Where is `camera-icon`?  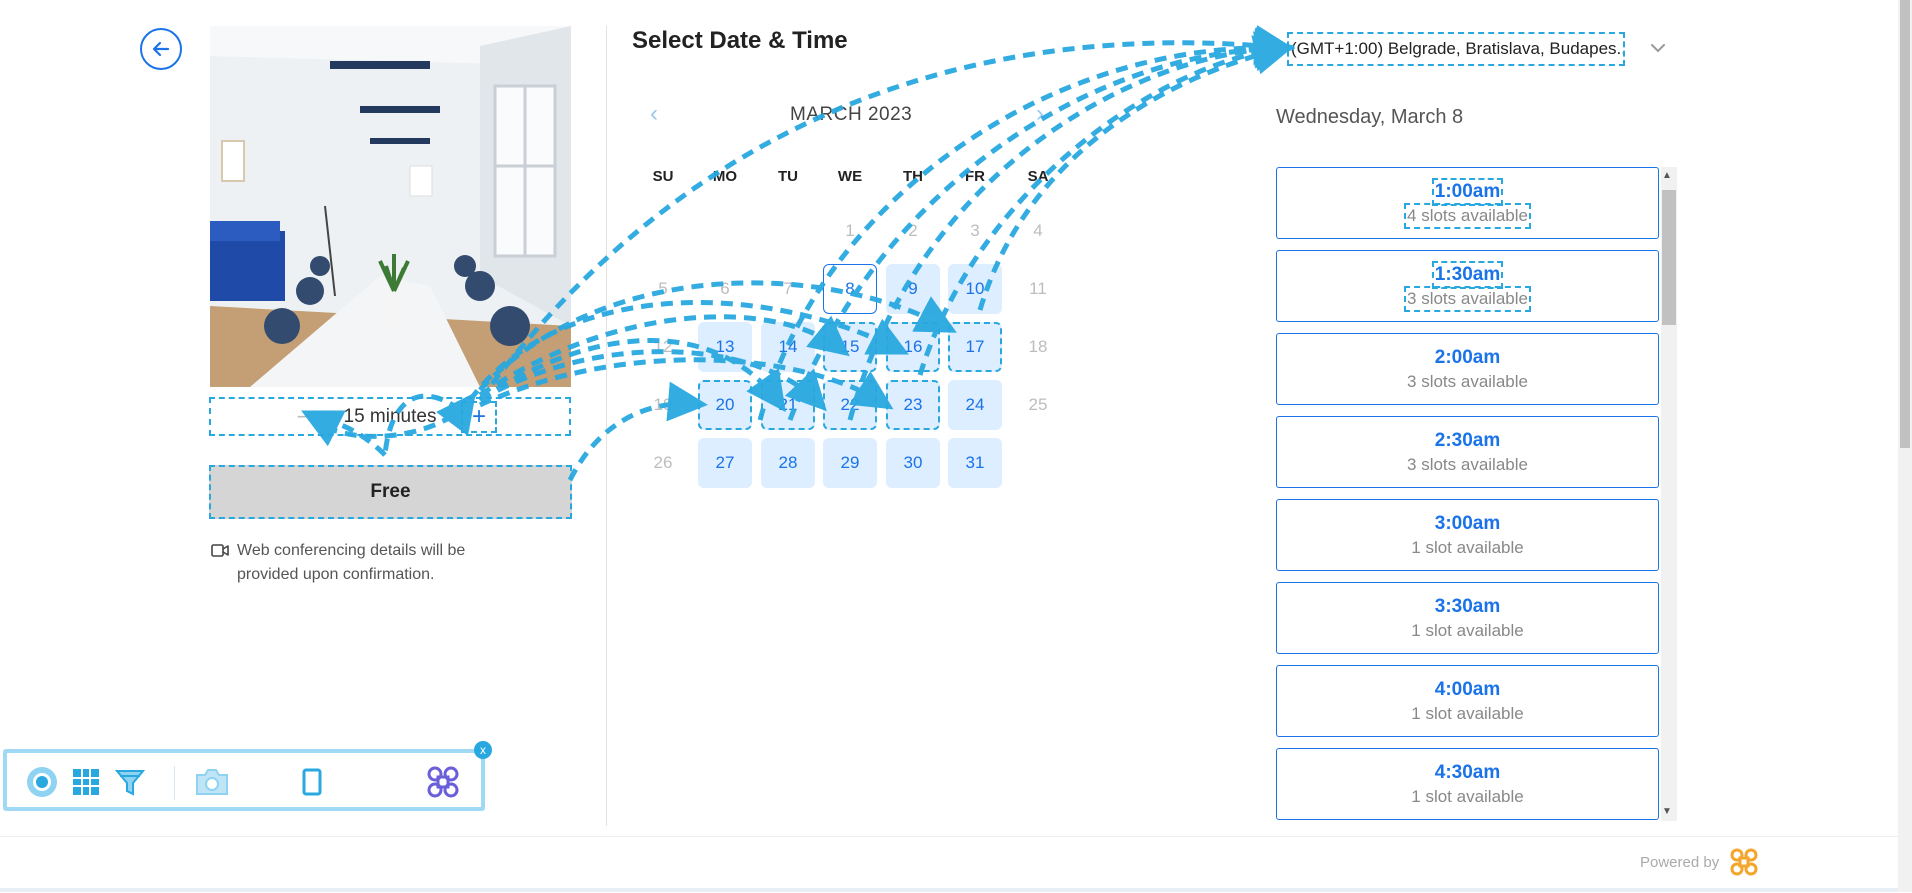 camera-icon is located at coordinates (212, 782).